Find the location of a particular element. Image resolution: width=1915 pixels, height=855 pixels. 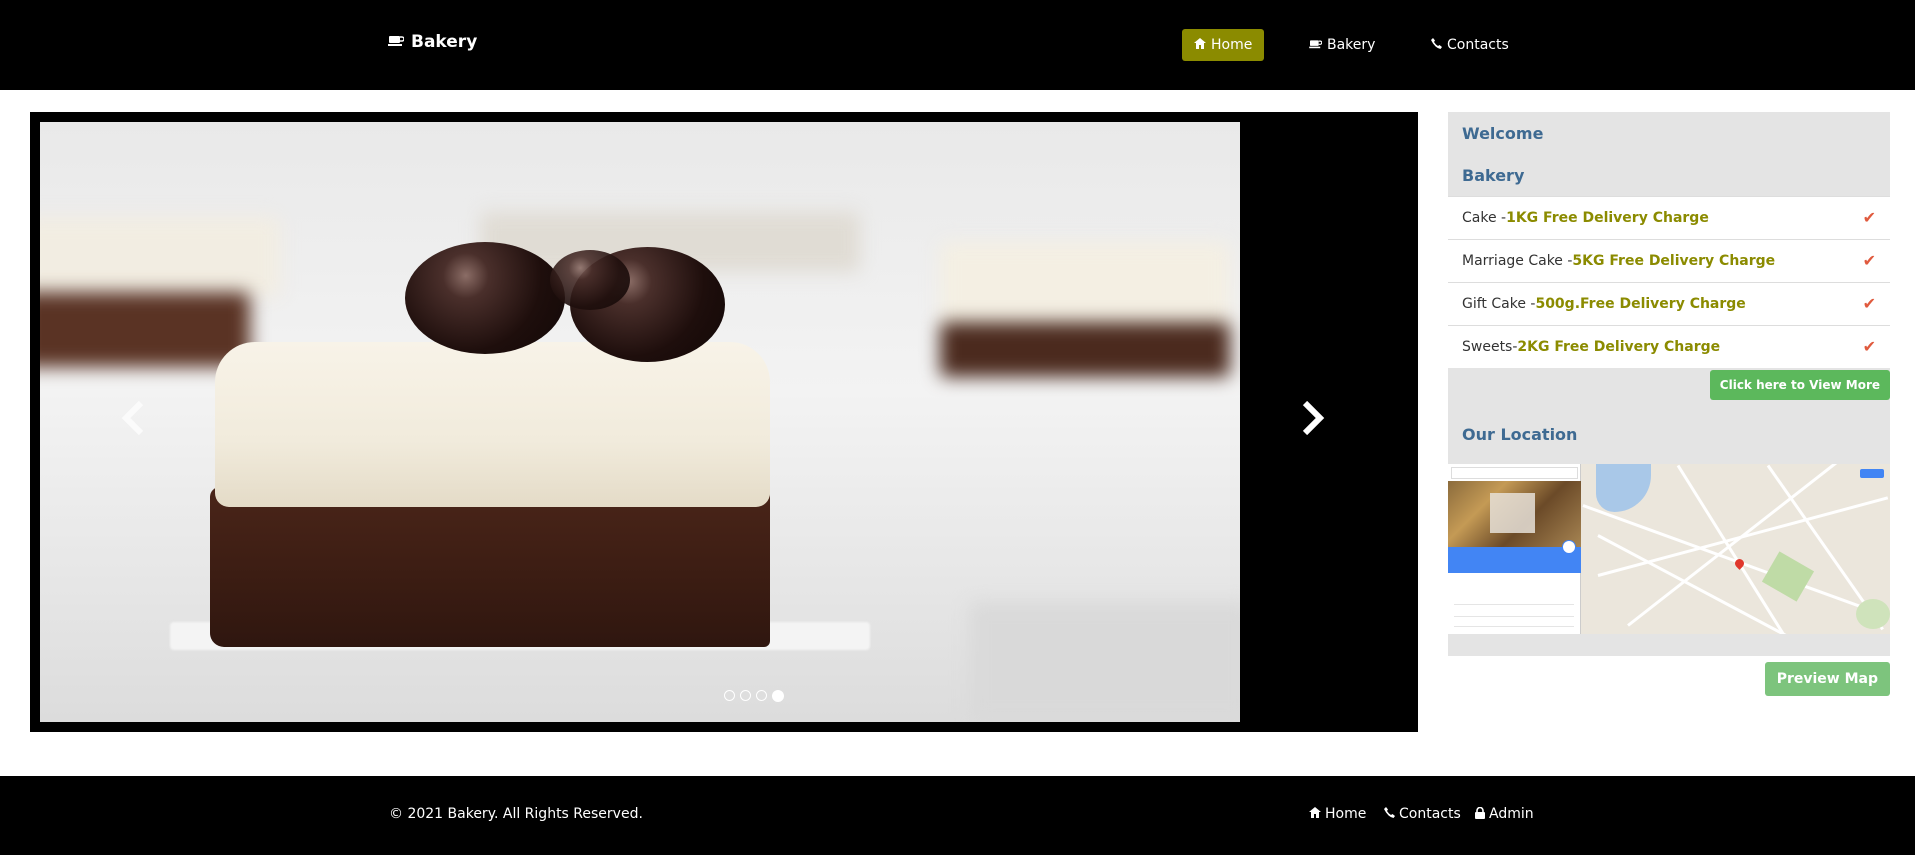

carousel-indicator-active is located at coordinates (778, 696).